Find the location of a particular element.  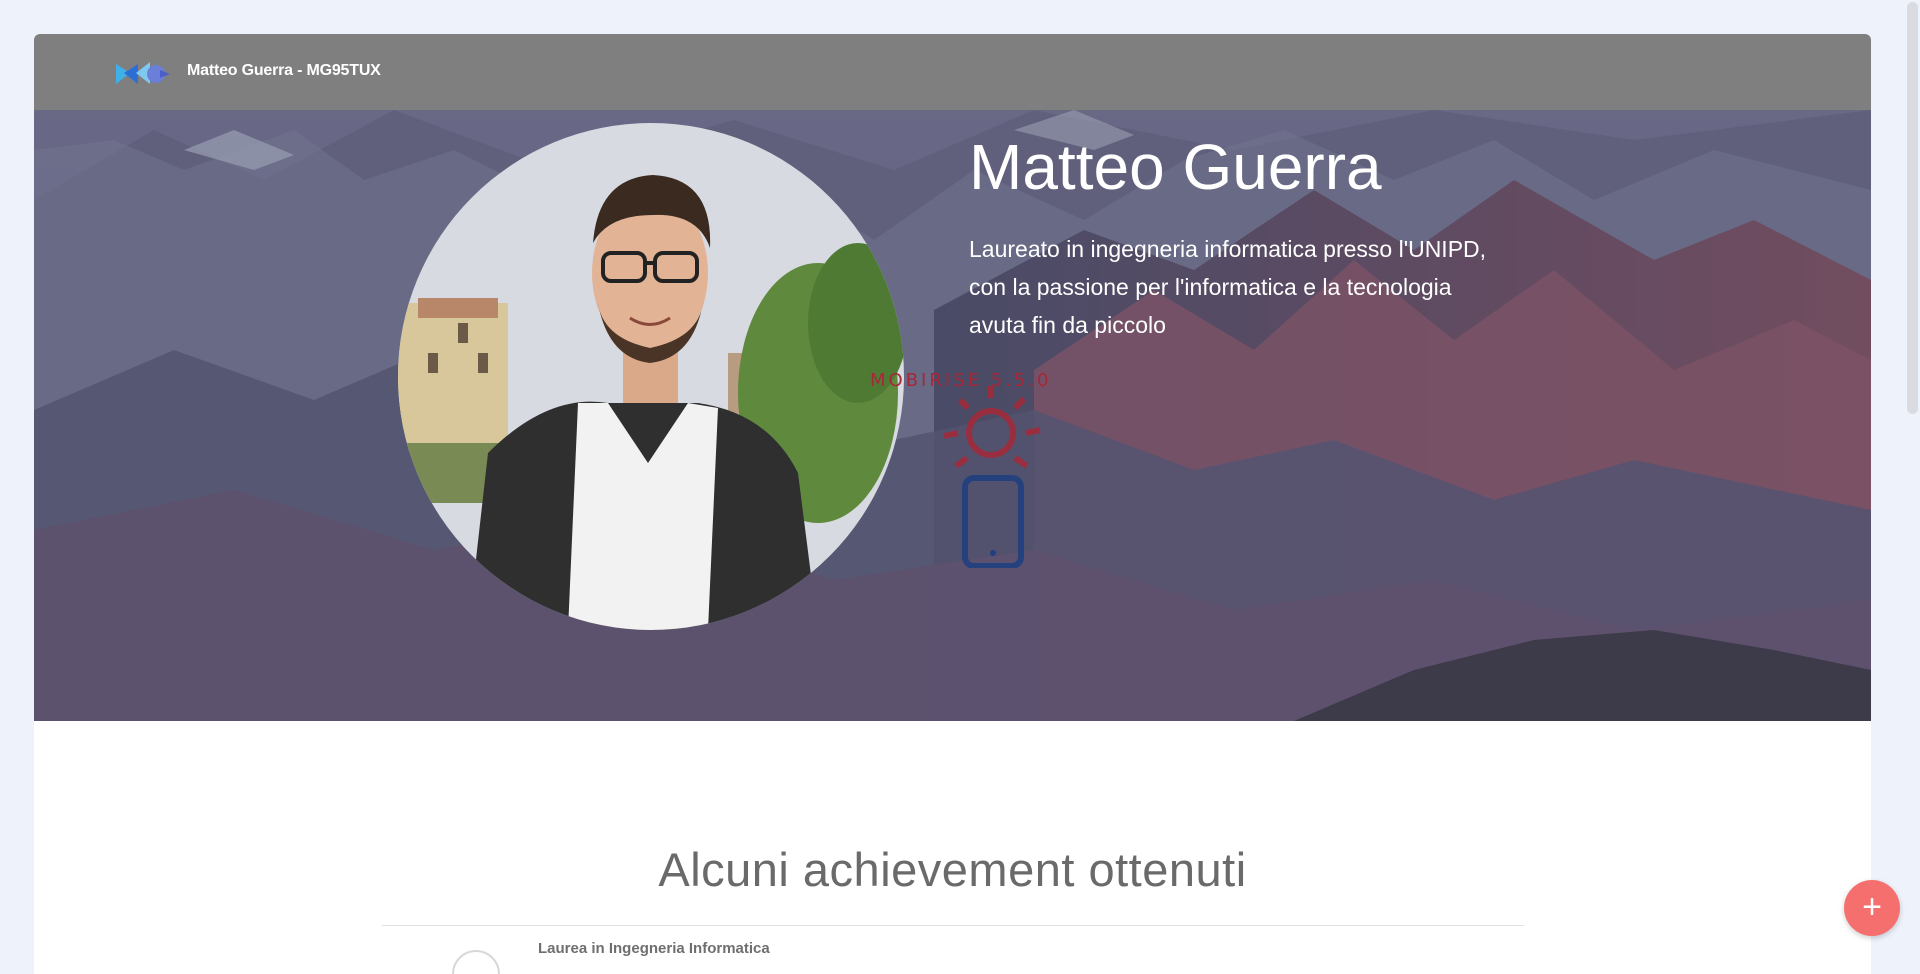

mobirise-logo-icon is located at coordinates (143, 73).